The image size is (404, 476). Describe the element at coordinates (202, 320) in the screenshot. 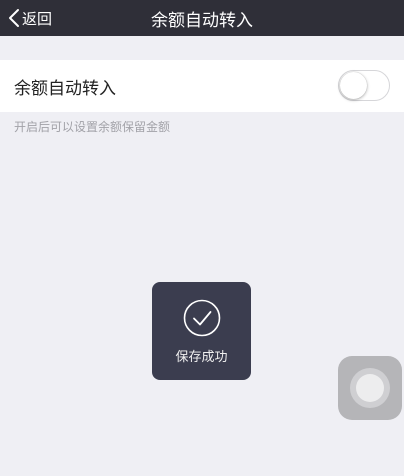

I see `check-circle-icon` at that location.